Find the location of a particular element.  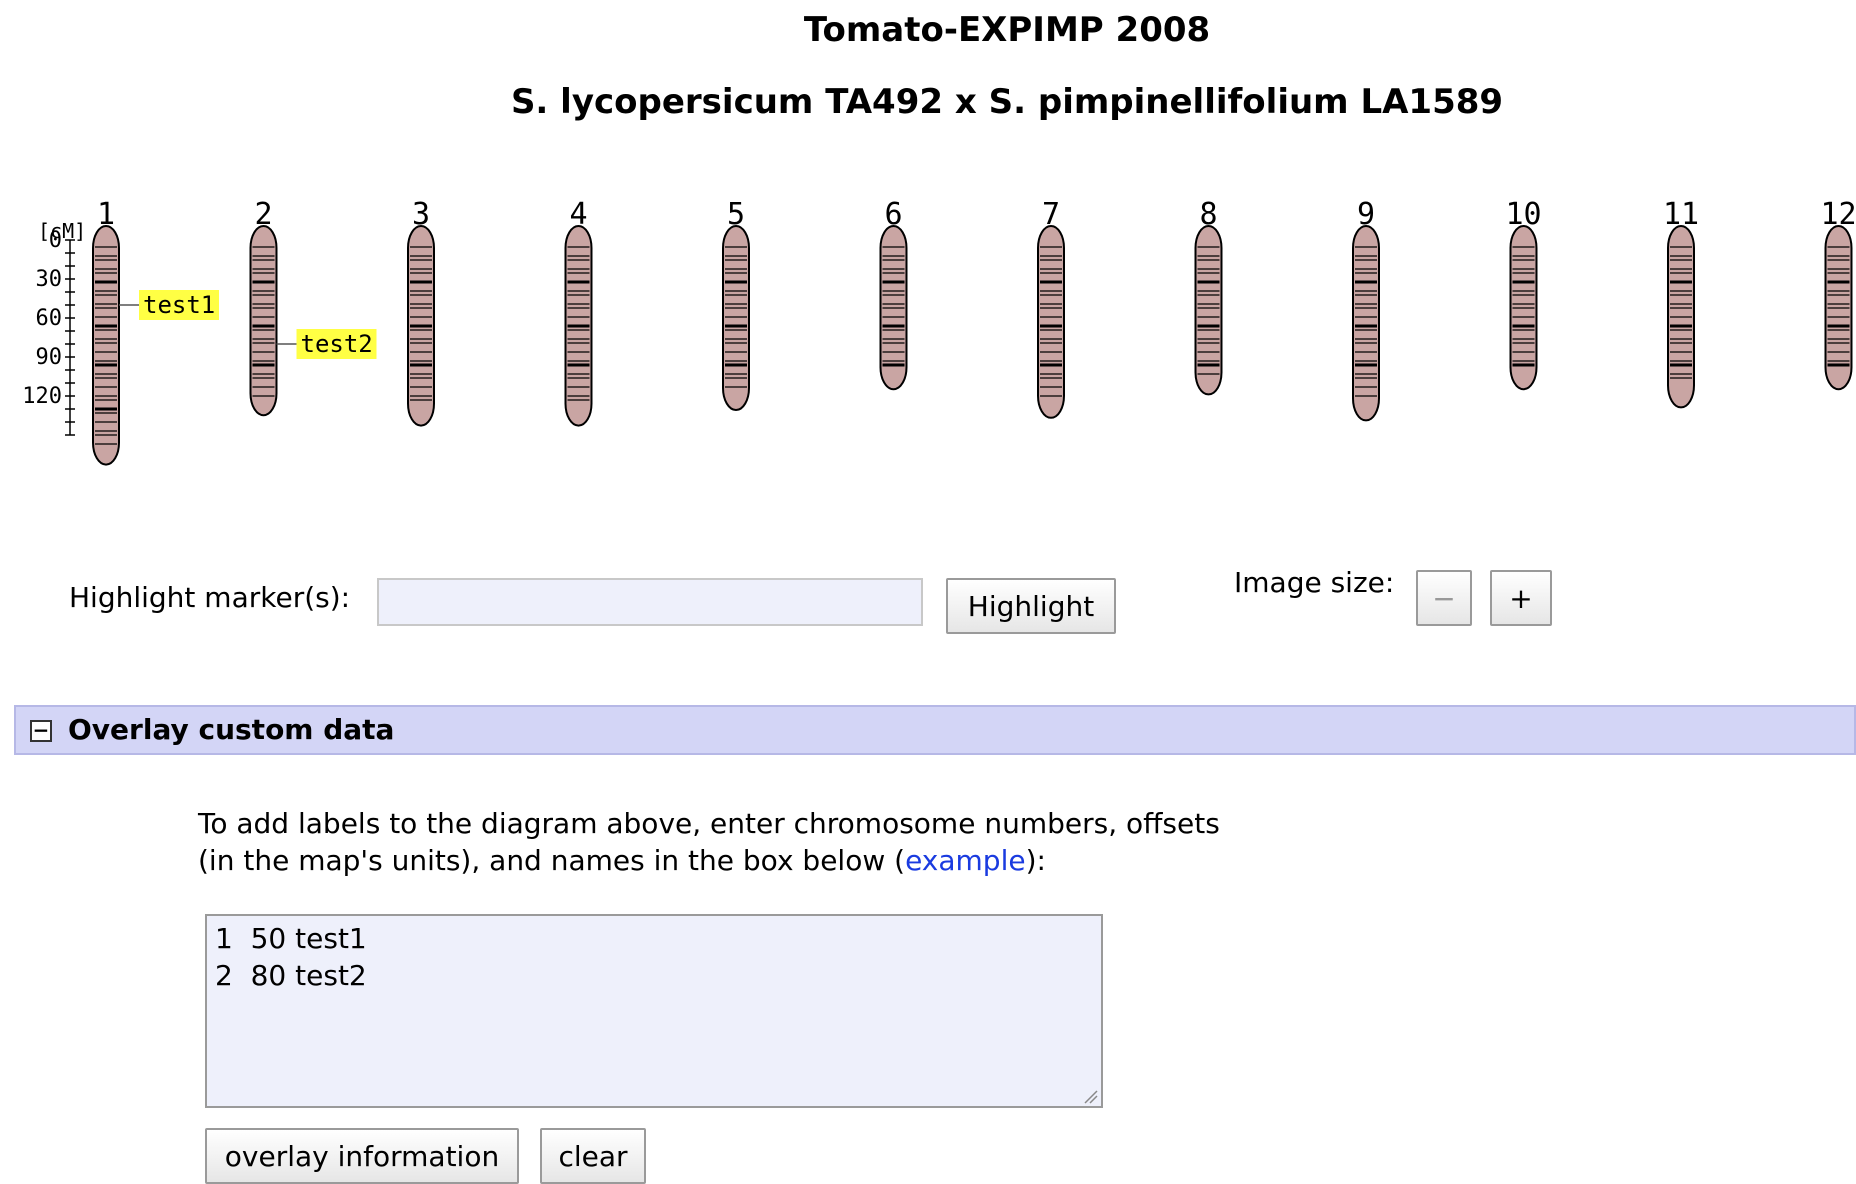

resize-grip-icon is located at coordinates (1090, 1096).